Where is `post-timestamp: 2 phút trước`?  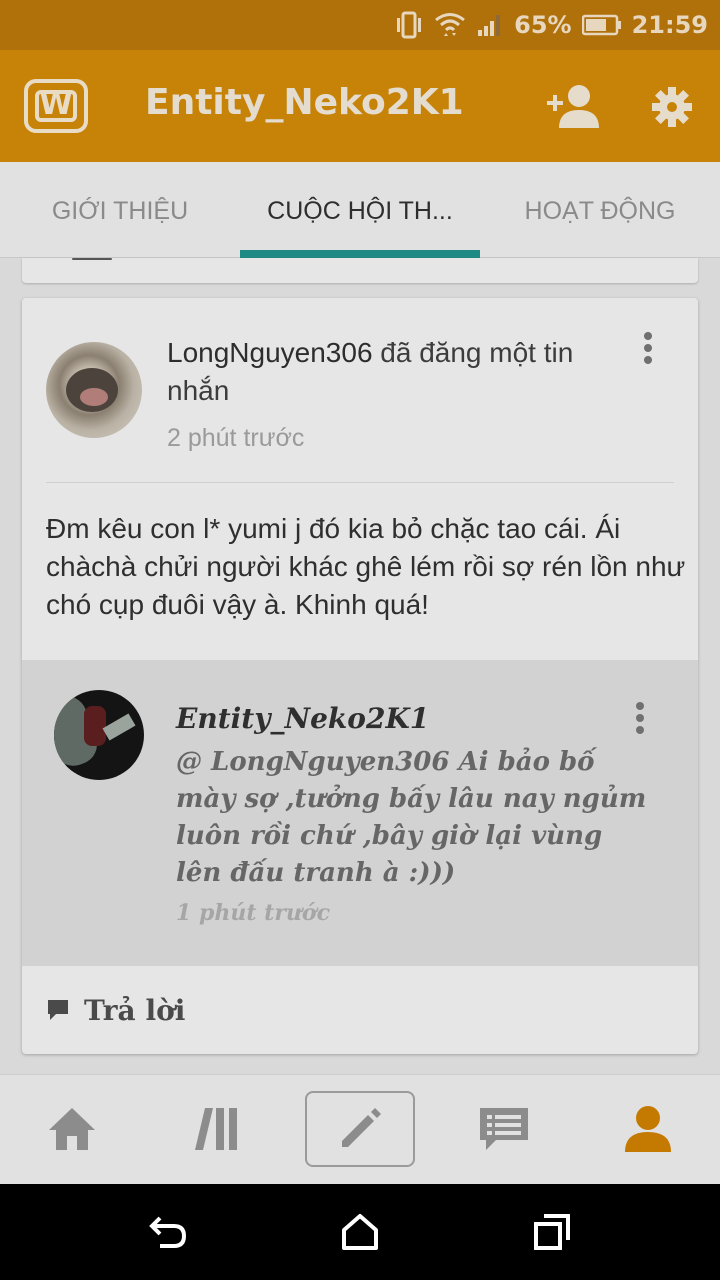
post-timestamp: 2 phút trước is located at coordinates (236, 438).